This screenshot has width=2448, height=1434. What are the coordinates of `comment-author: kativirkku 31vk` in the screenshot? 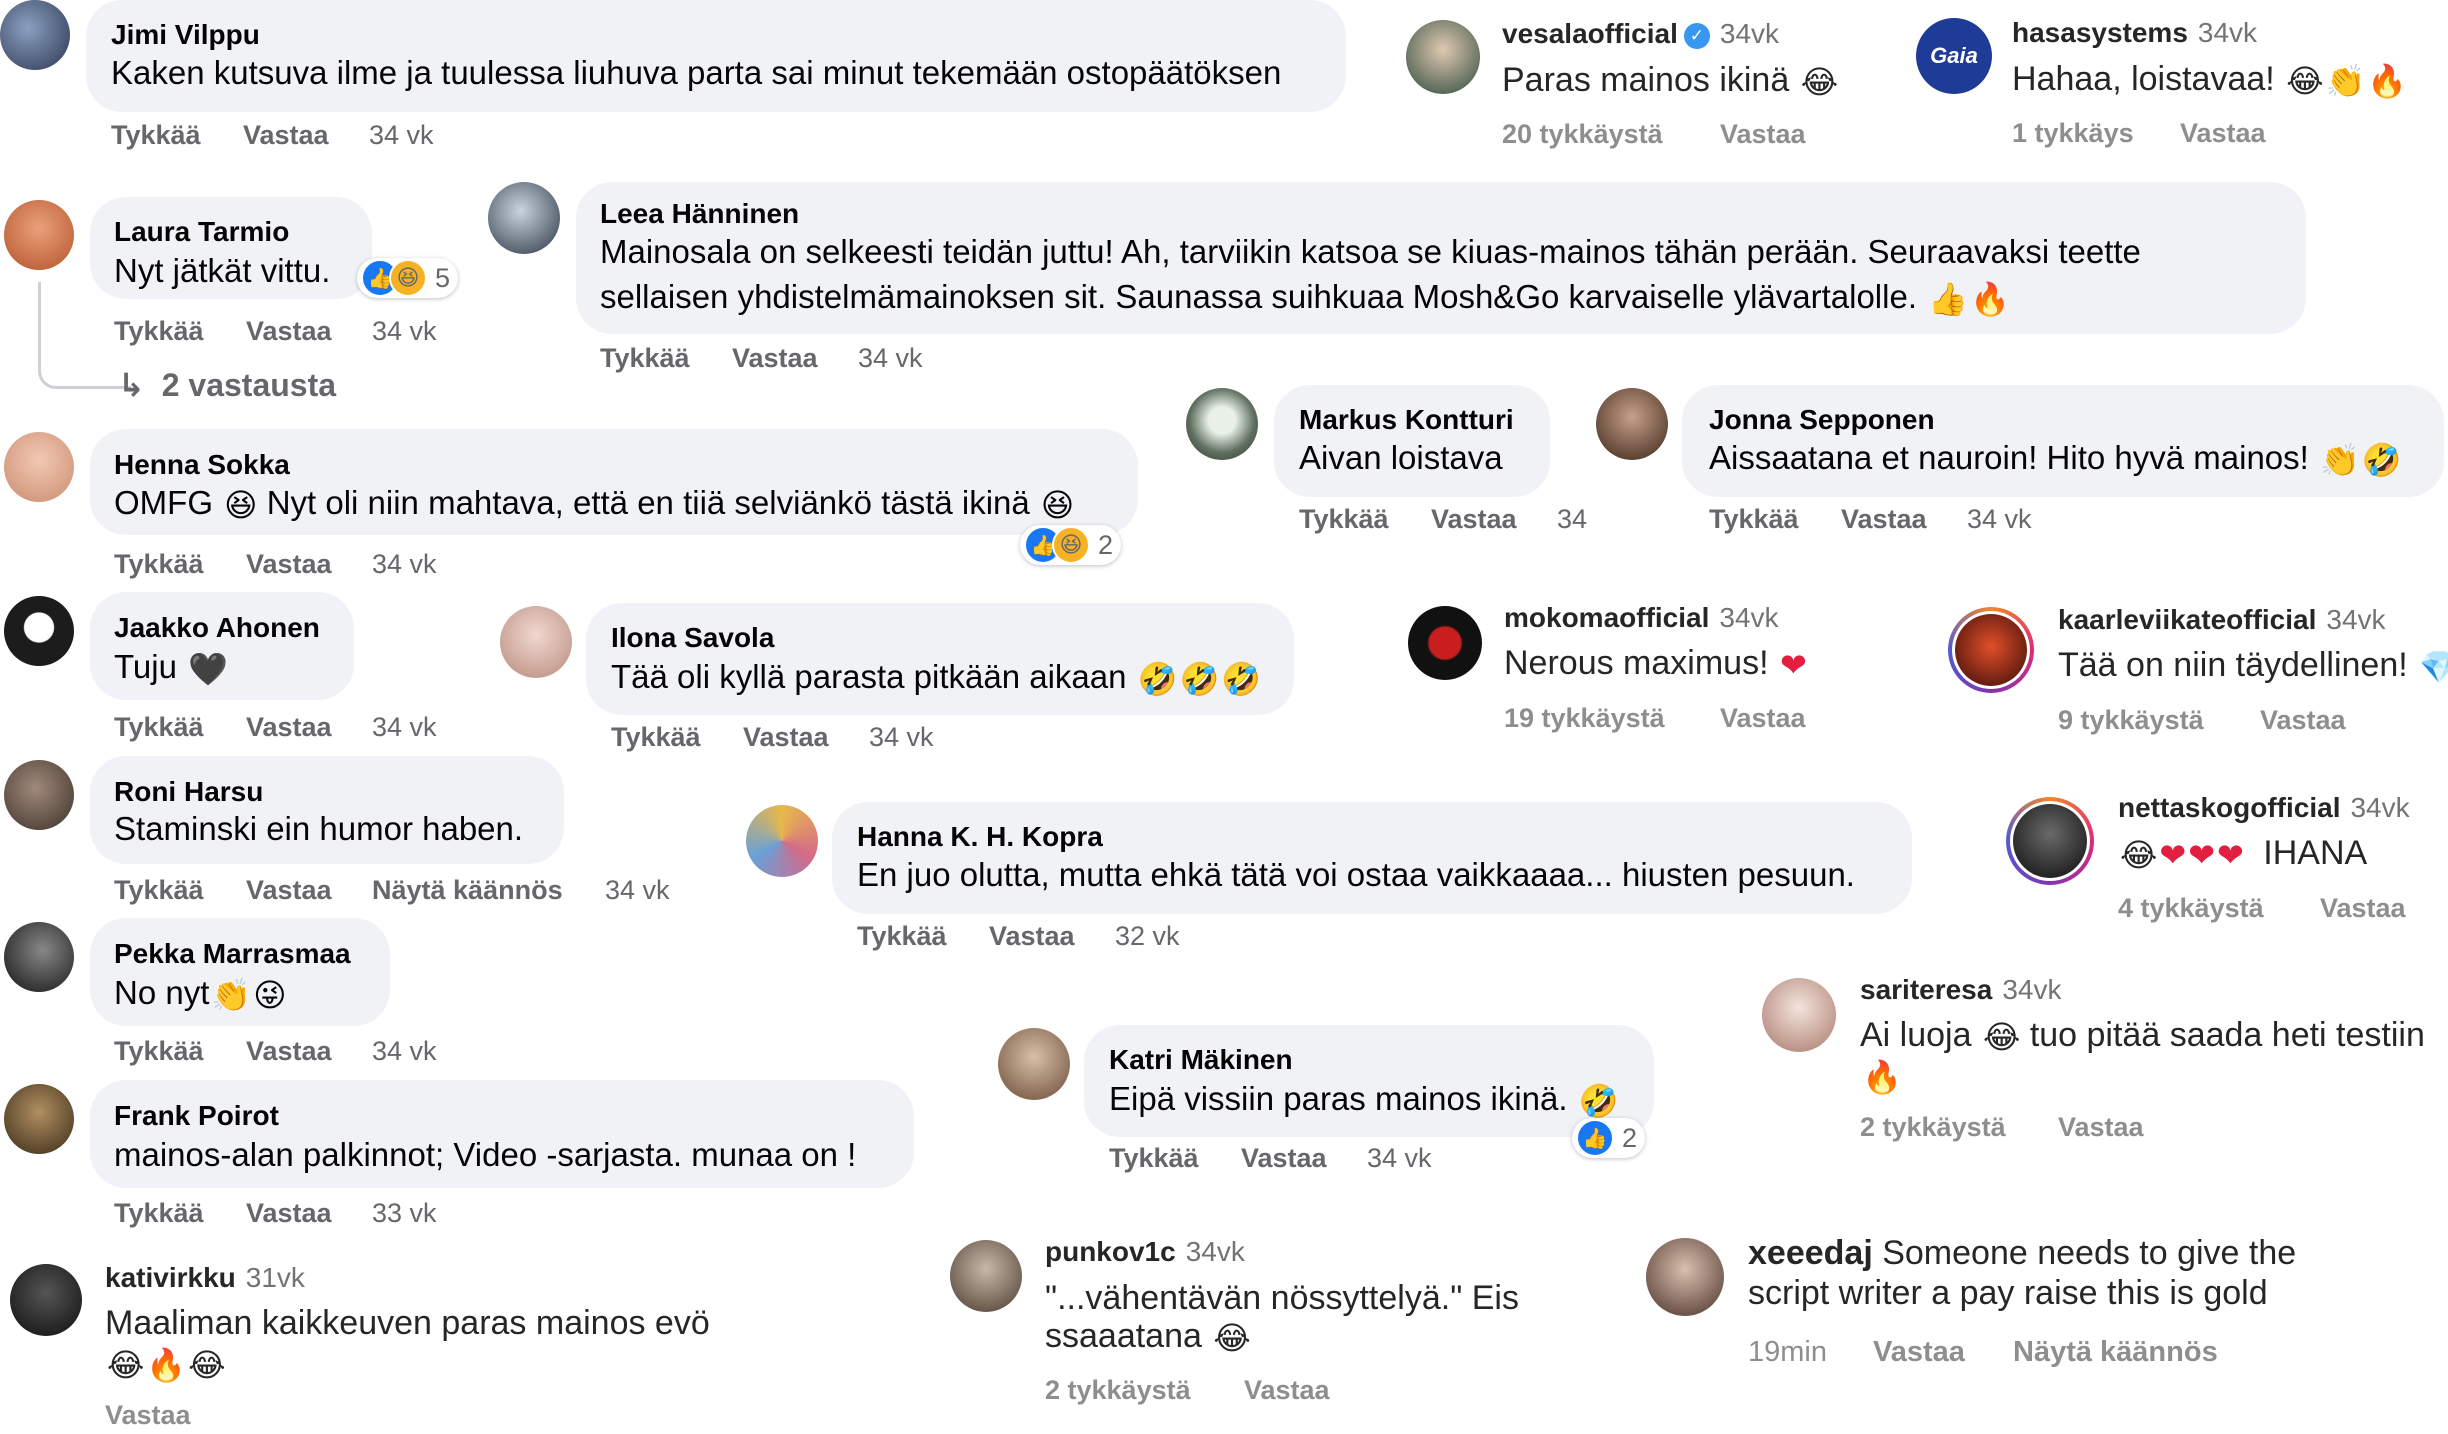 It's located at (205, 1278).